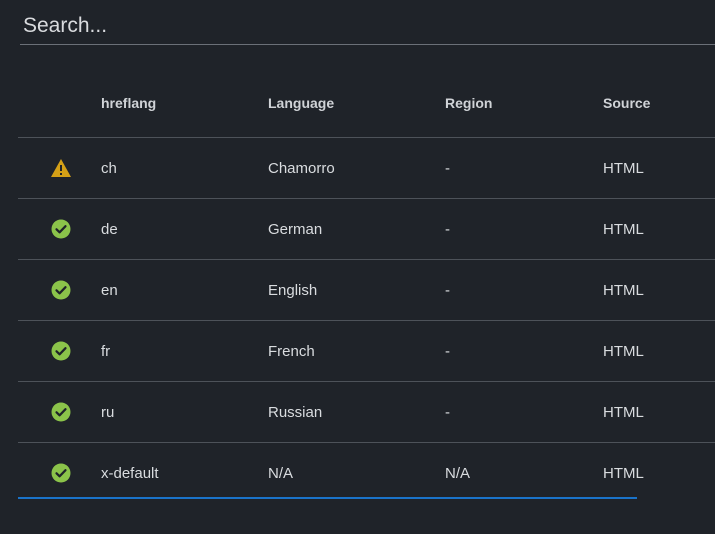  What do you see at coordinates (109, 290) in the screenshot?
I see `cell-hreflang: en` at bounding box center [109, 290].